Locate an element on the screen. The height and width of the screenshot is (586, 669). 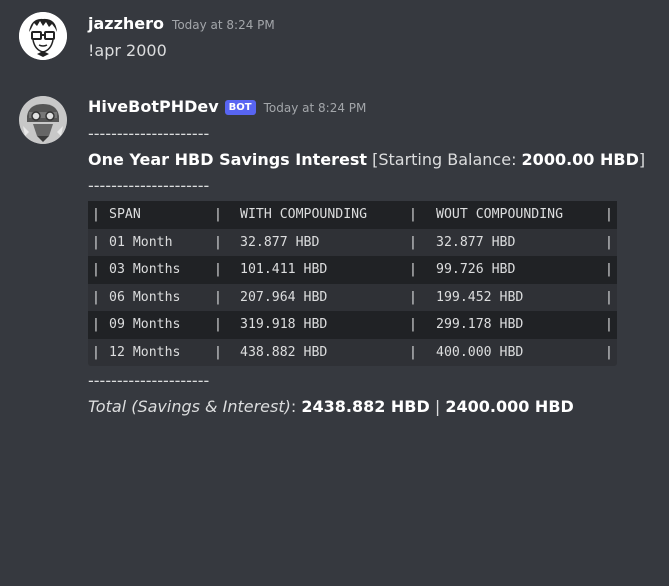
table-row: | 03 Months | 101.411 HBD | 99.726 HBD | is located at coordinates (352, 270).